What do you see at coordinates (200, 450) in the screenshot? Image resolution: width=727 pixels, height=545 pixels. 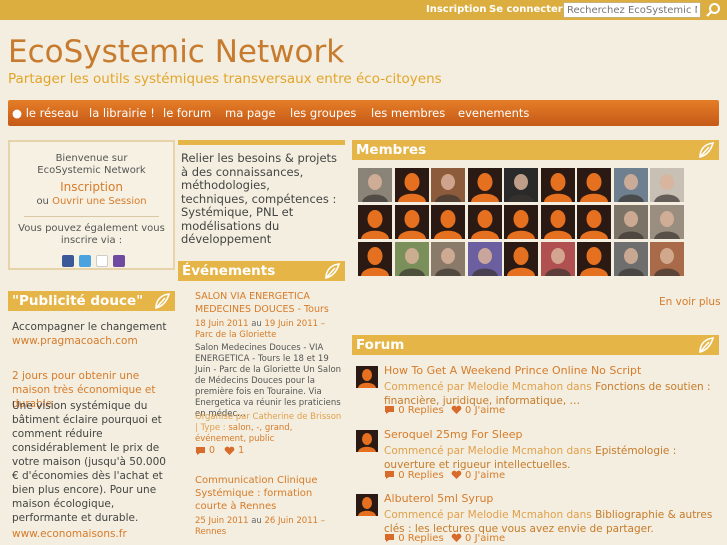 I see `comment-icon` at bounding box center [200, 450].